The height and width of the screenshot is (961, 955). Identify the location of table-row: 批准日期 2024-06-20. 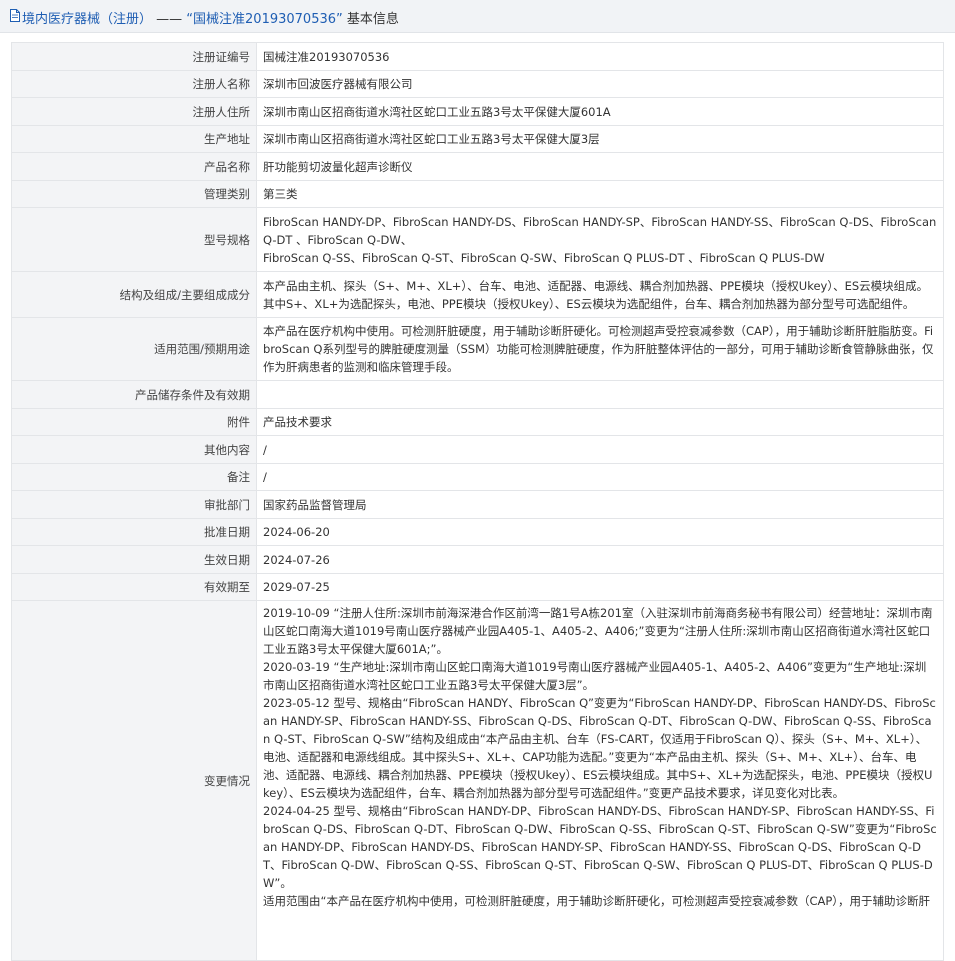
(477, 532).